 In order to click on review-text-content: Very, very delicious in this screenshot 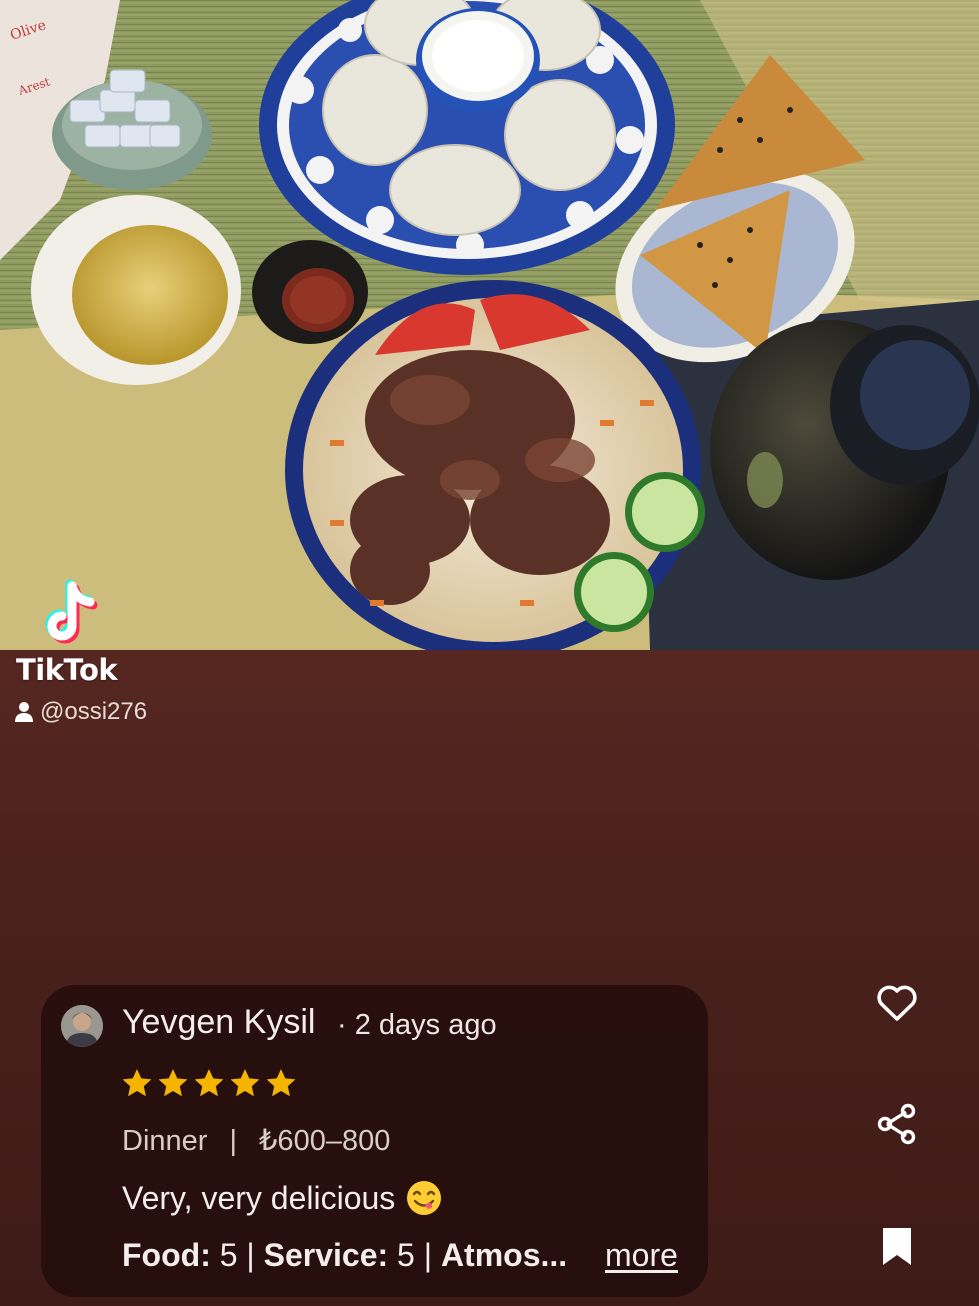, I will do `click(259, 1197)`.